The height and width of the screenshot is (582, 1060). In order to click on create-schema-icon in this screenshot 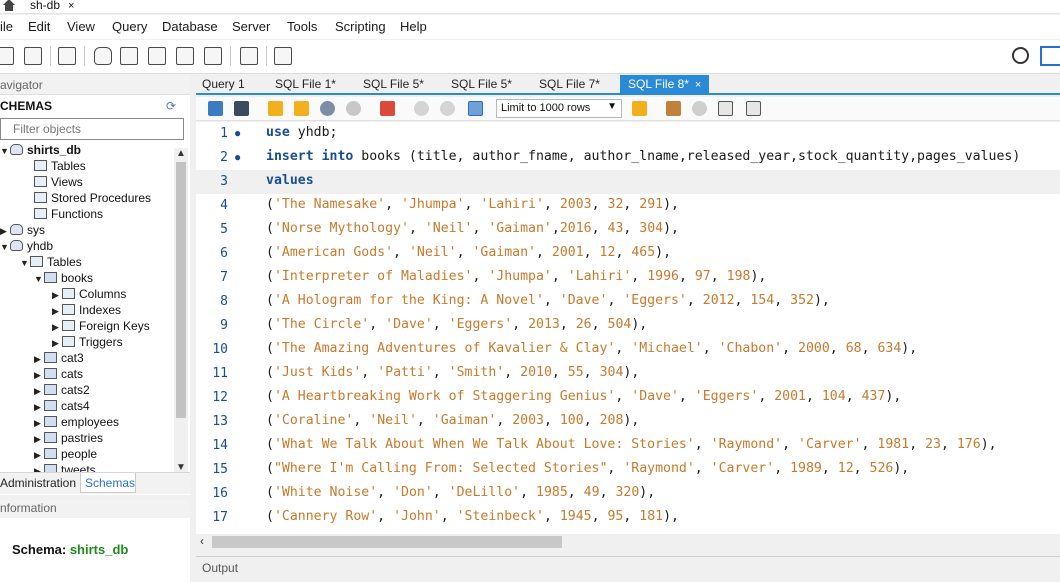, I will do `click(103, 56)`.